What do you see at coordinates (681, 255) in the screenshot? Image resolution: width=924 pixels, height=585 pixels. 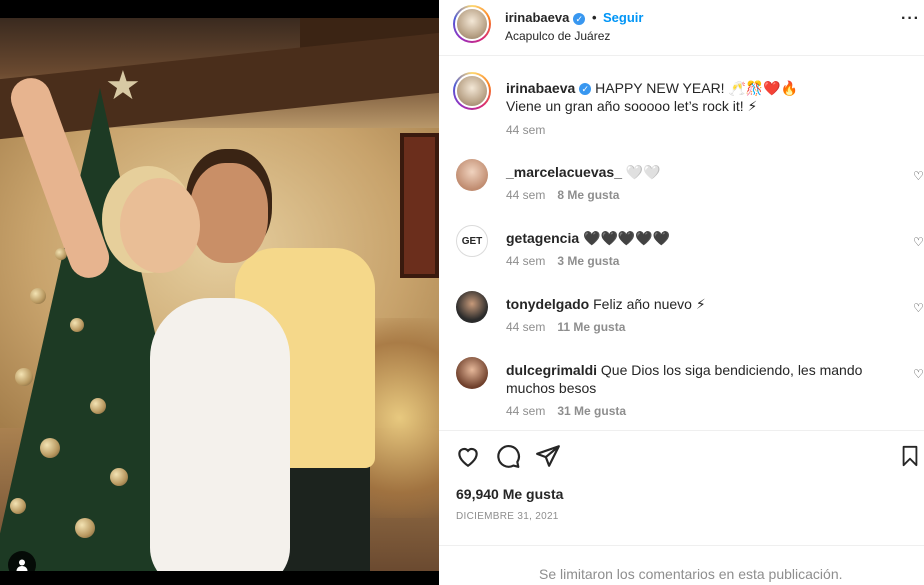 I see `comment-item: GET getagencia 🖤🖤🖤🖤🖤 44 sem 3 Me gusta ♡` at bounding box center [681, 255].